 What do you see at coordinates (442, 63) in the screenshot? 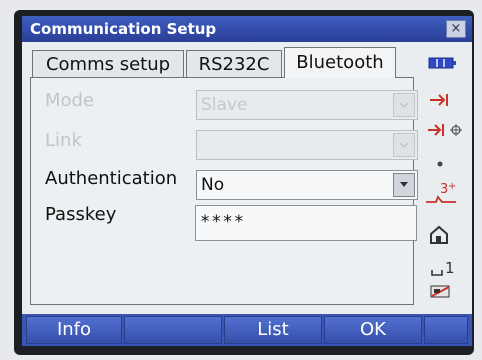
I see `battery-icon` at bounding box center [442, 63].